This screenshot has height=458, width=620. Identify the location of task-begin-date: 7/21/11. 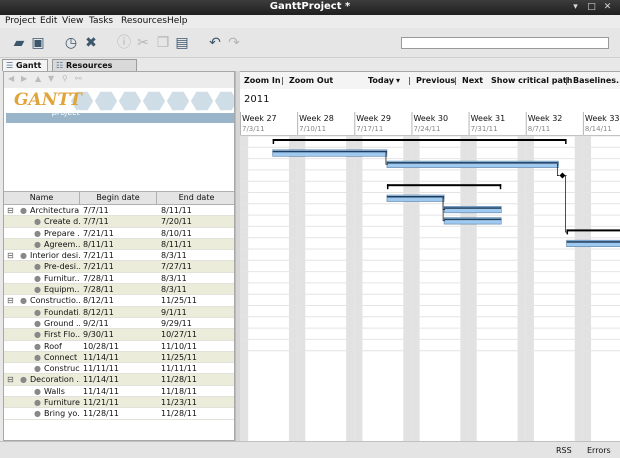
(98, 267).